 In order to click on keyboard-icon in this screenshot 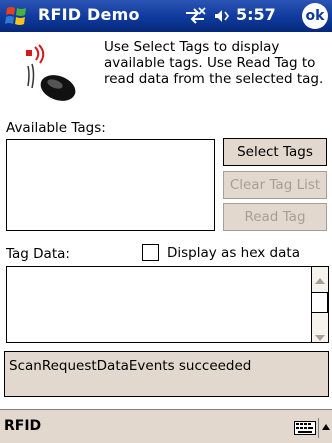, I will do `click(305, 427)`.